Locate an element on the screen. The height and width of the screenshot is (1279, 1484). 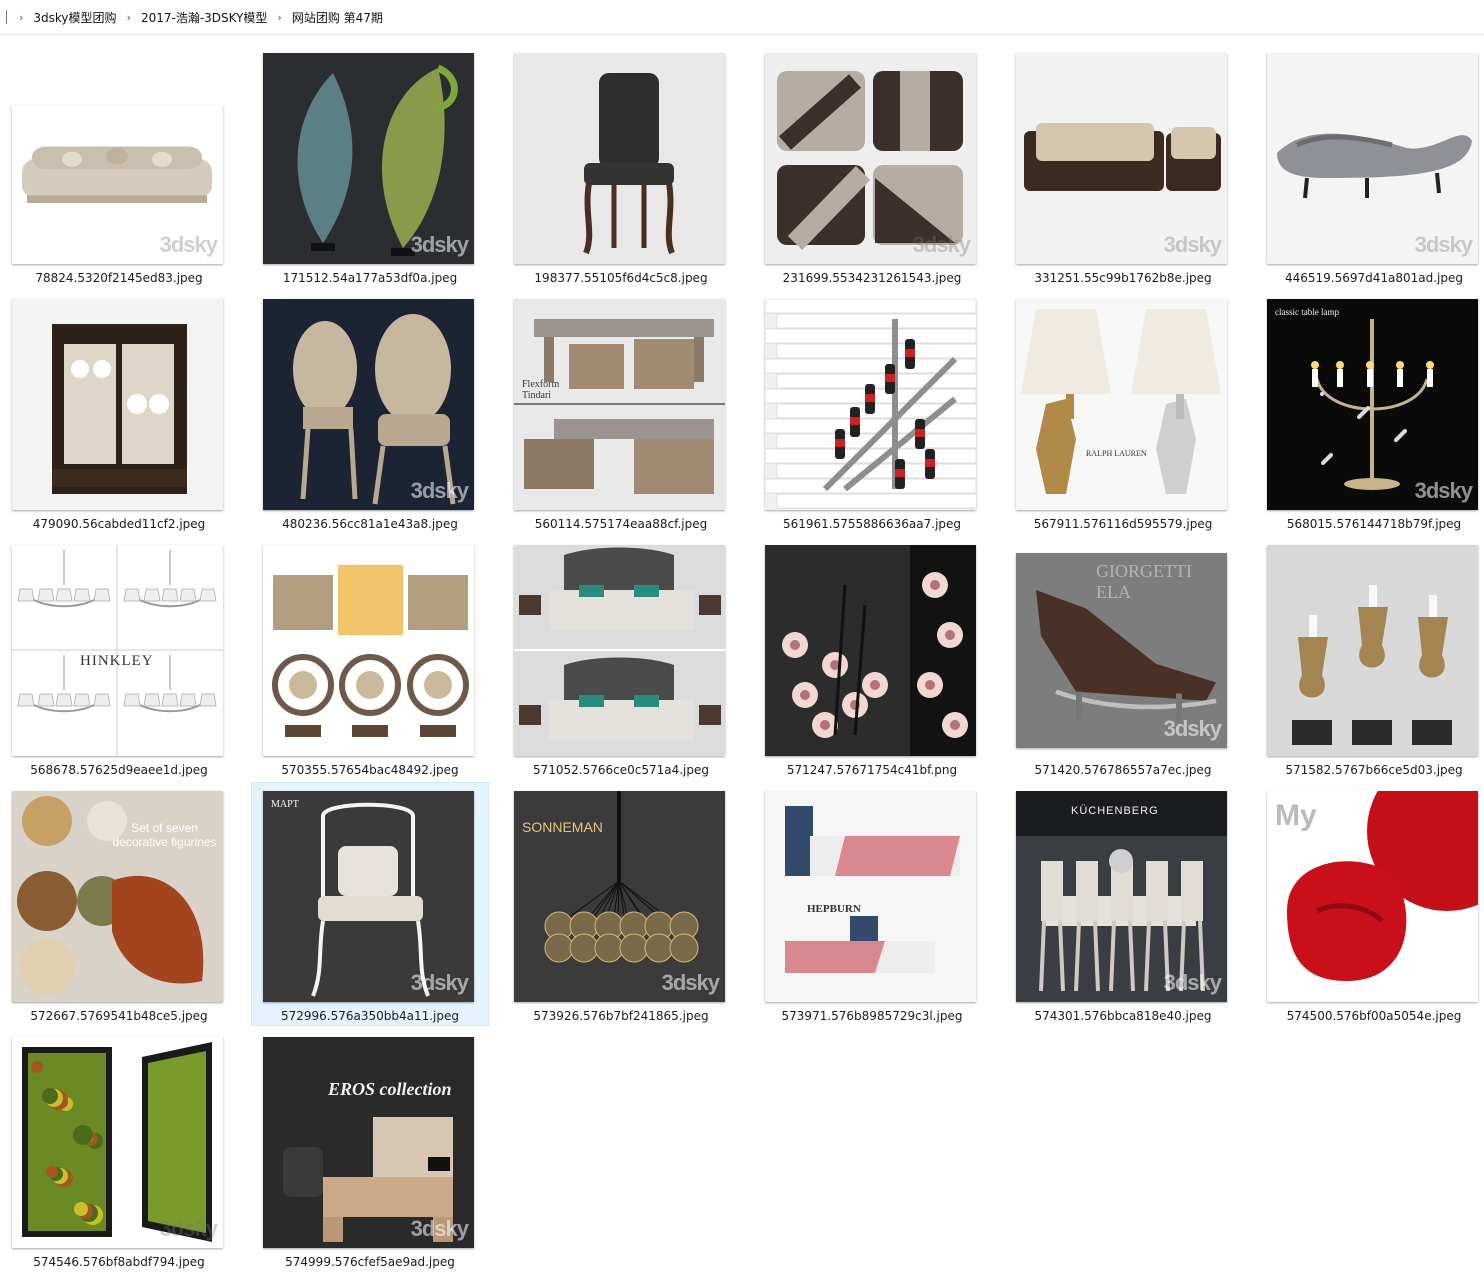
file-name: 574546.576bf8abdf794.jpeg is located at coordinates (119, 1262).